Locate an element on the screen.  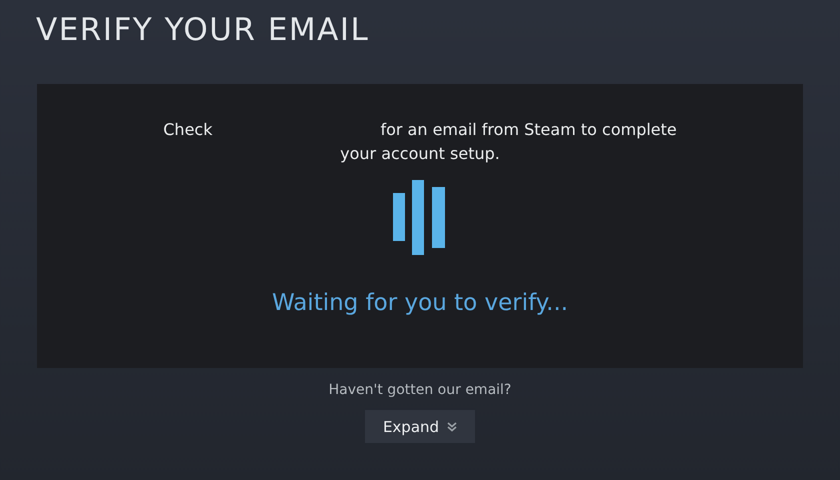
double-chevron-icon is located at coordinates (452, 427).